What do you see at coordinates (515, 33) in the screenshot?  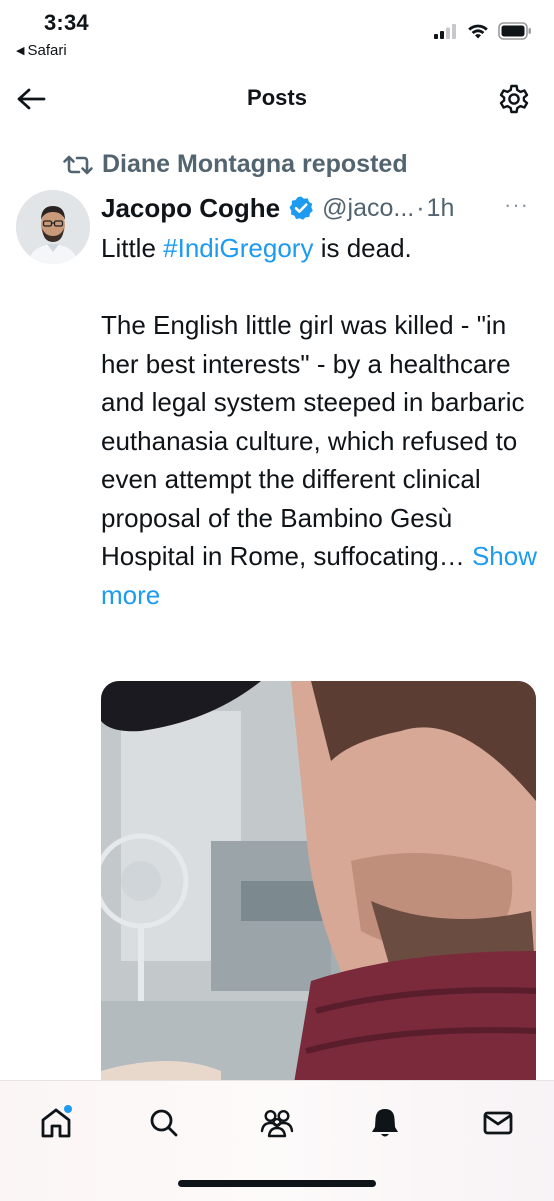 I see `battery-icon` at bounding box center [515, 33].